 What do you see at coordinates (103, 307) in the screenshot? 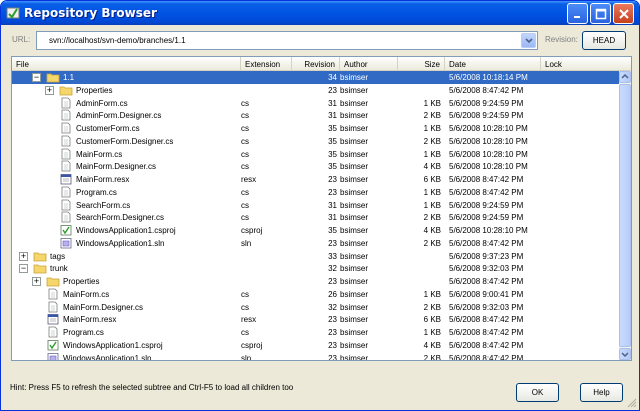
I see `row-name: MainForm.Designer.cs` at bounding box center [103, 307].